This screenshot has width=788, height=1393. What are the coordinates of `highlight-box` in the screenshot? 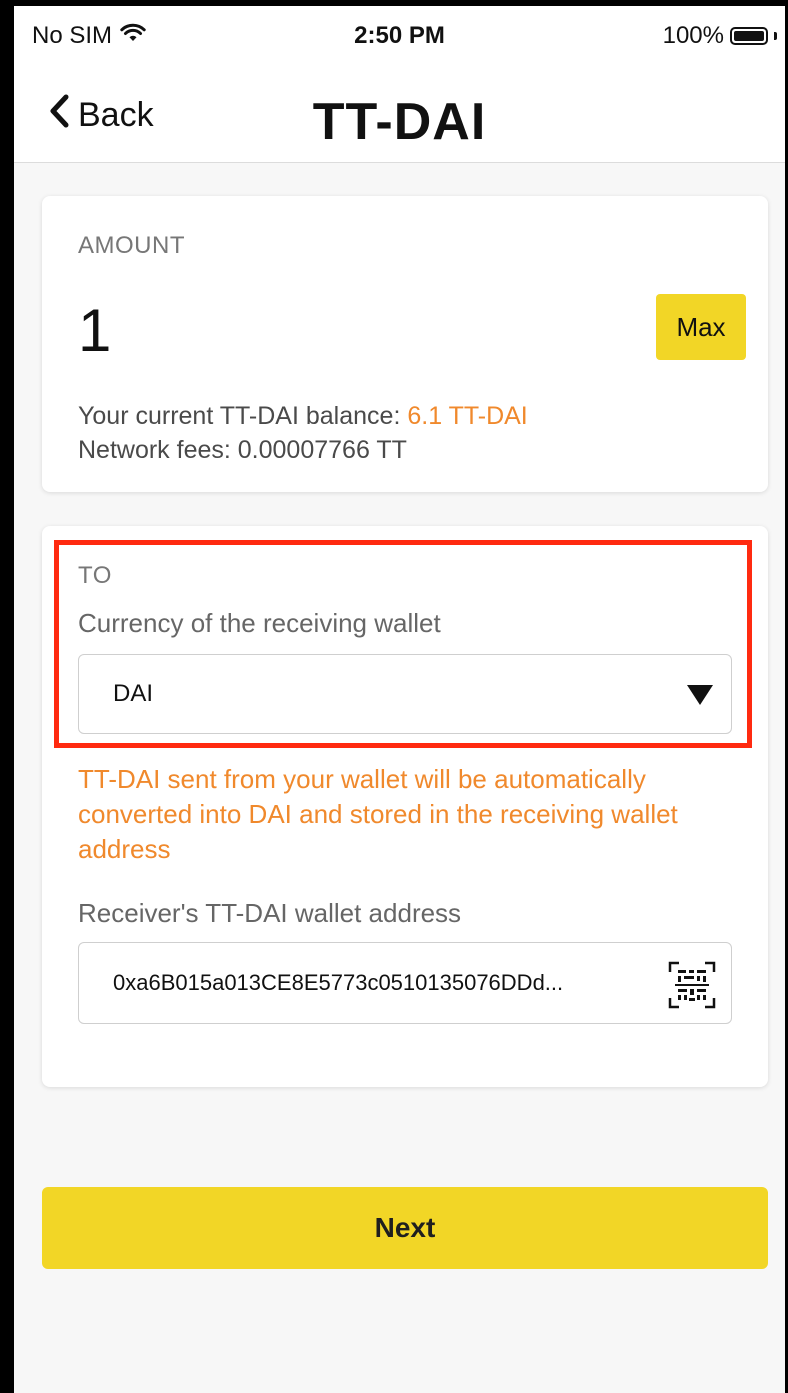 It's located at (403, 644).